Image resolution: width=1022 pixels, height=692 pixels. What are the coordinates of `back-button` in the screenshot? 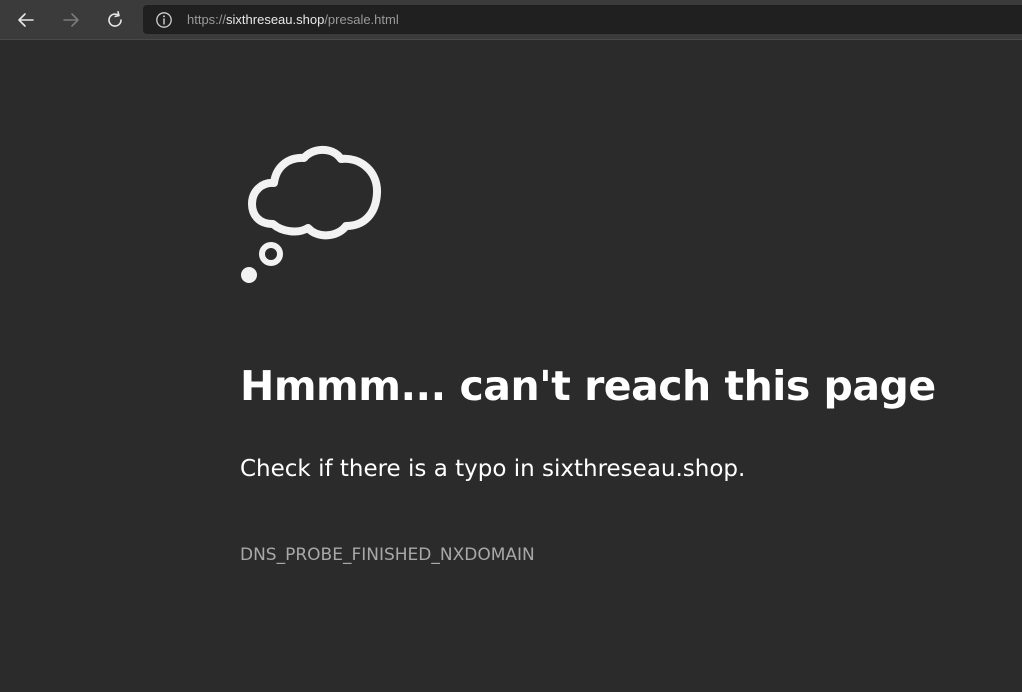 It's located at (26, 20).